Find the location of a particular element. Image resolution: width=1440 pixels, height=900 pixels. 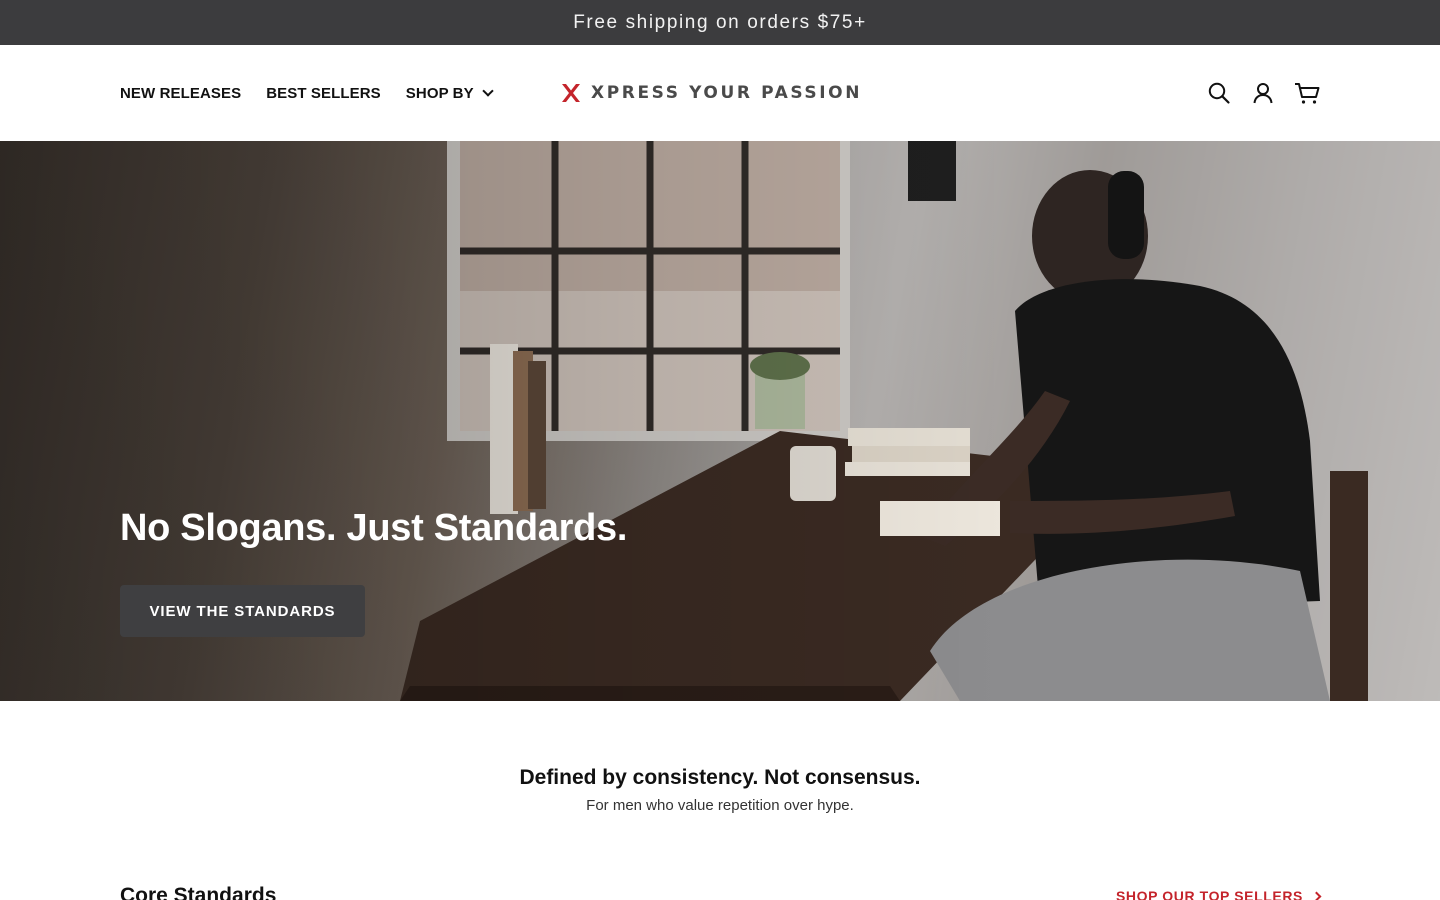

hero-title: No Slogans. Just Standards. is located at coordinates (374, 528).